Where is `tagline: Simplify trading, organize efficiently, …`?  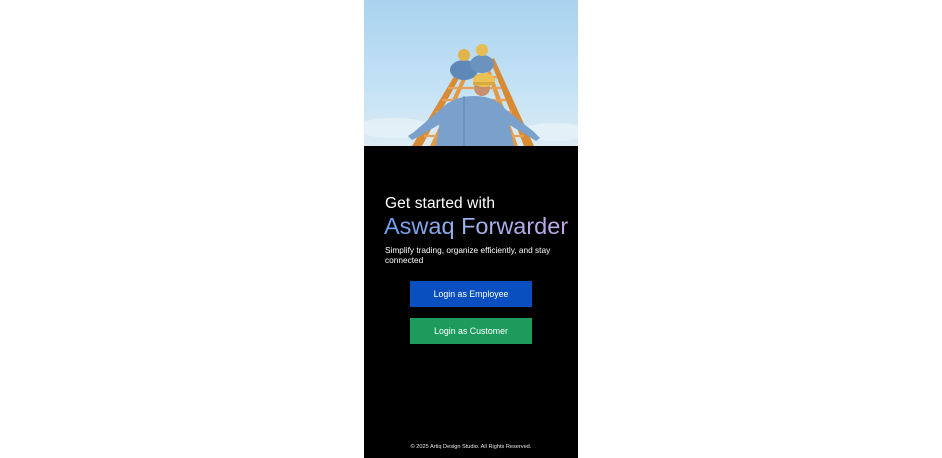 tagline: Simplify trading, organize efficiently, … is located at coordinates (468, 255).